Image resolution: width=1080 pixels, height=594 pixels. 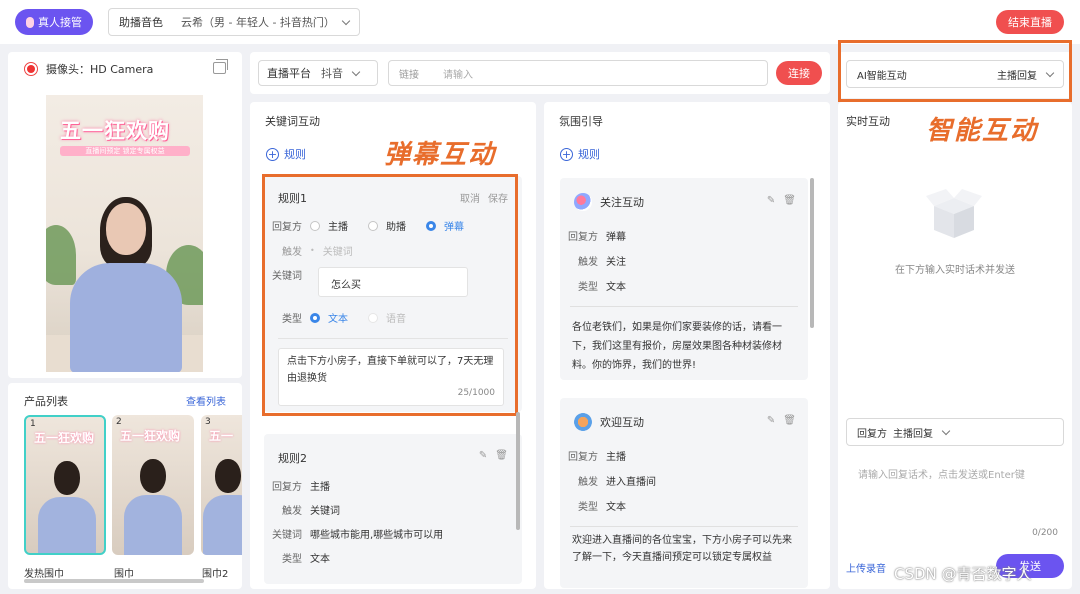 I want to click on record-icon, so click(x=31, y=69).